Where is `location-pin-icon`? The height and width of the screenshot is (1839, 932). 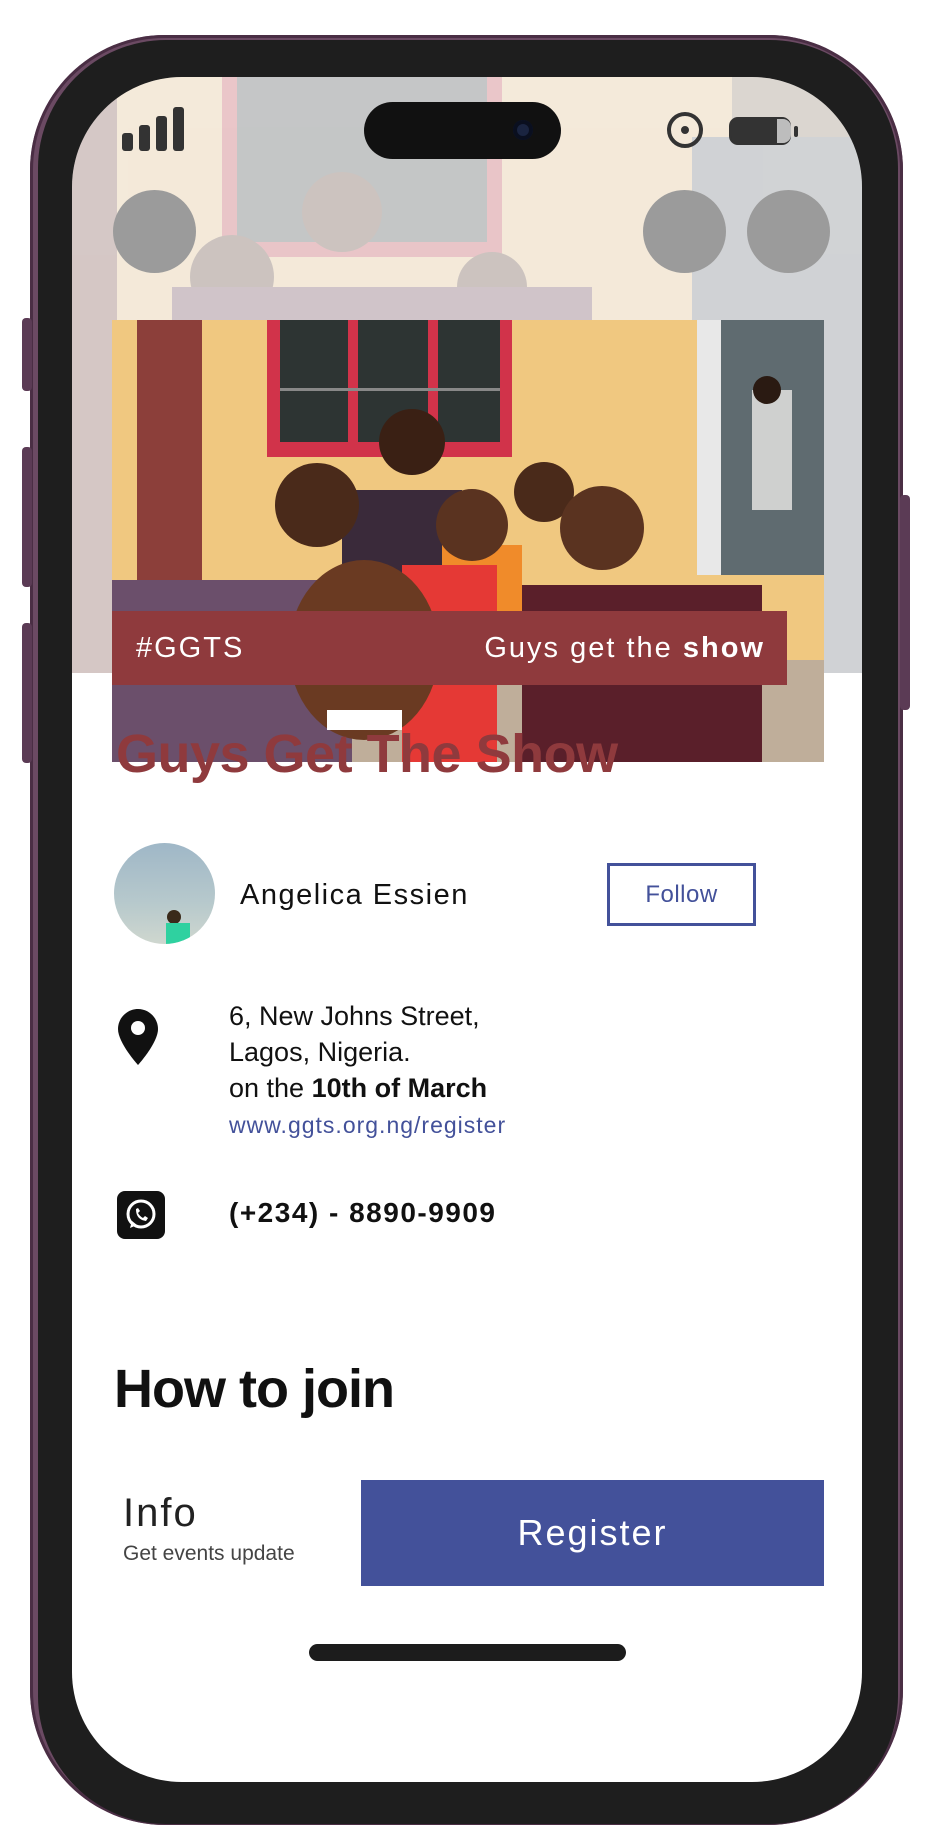
location-pin-icon is located at coordinates (138, 1037).